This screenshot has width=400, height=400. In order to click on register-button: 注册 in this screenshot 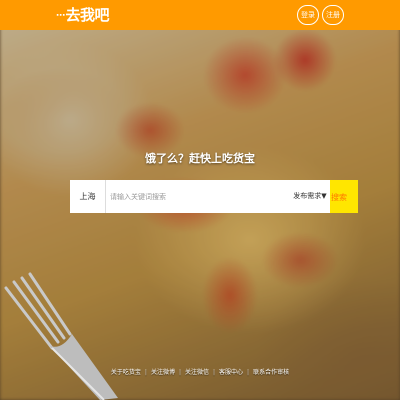, I will do `click(333, 15)`.